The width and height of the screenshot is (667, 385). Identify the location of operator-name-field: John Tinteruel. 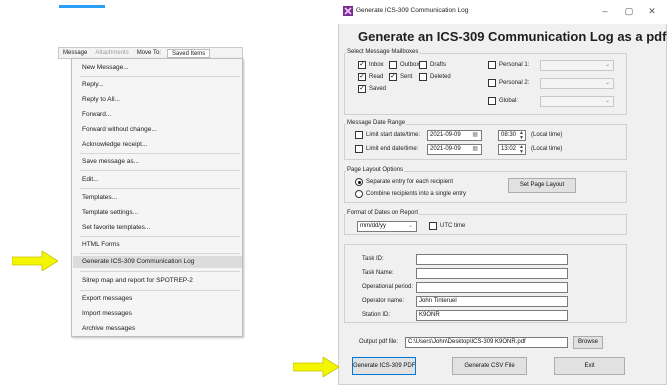
(492, 301).